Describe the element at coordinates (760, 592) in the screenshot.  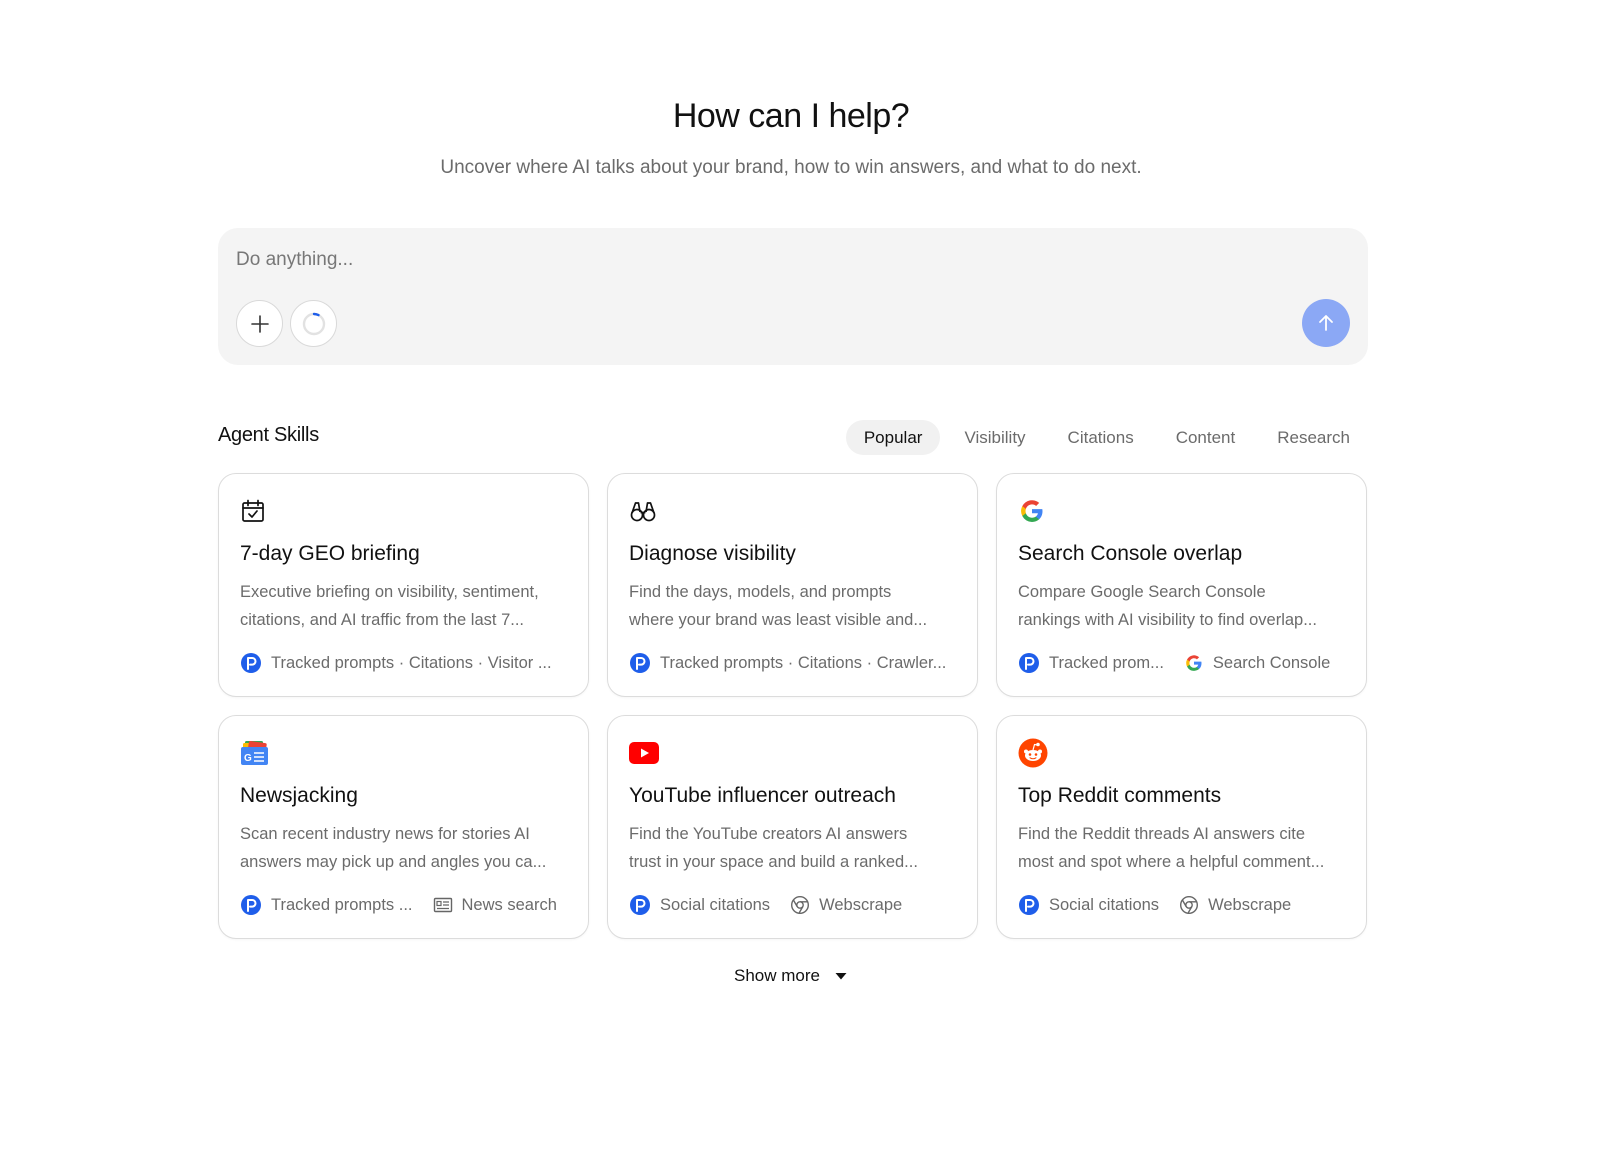
I see `skill-card-description-line: Find the days, models, and prompts` at that location.